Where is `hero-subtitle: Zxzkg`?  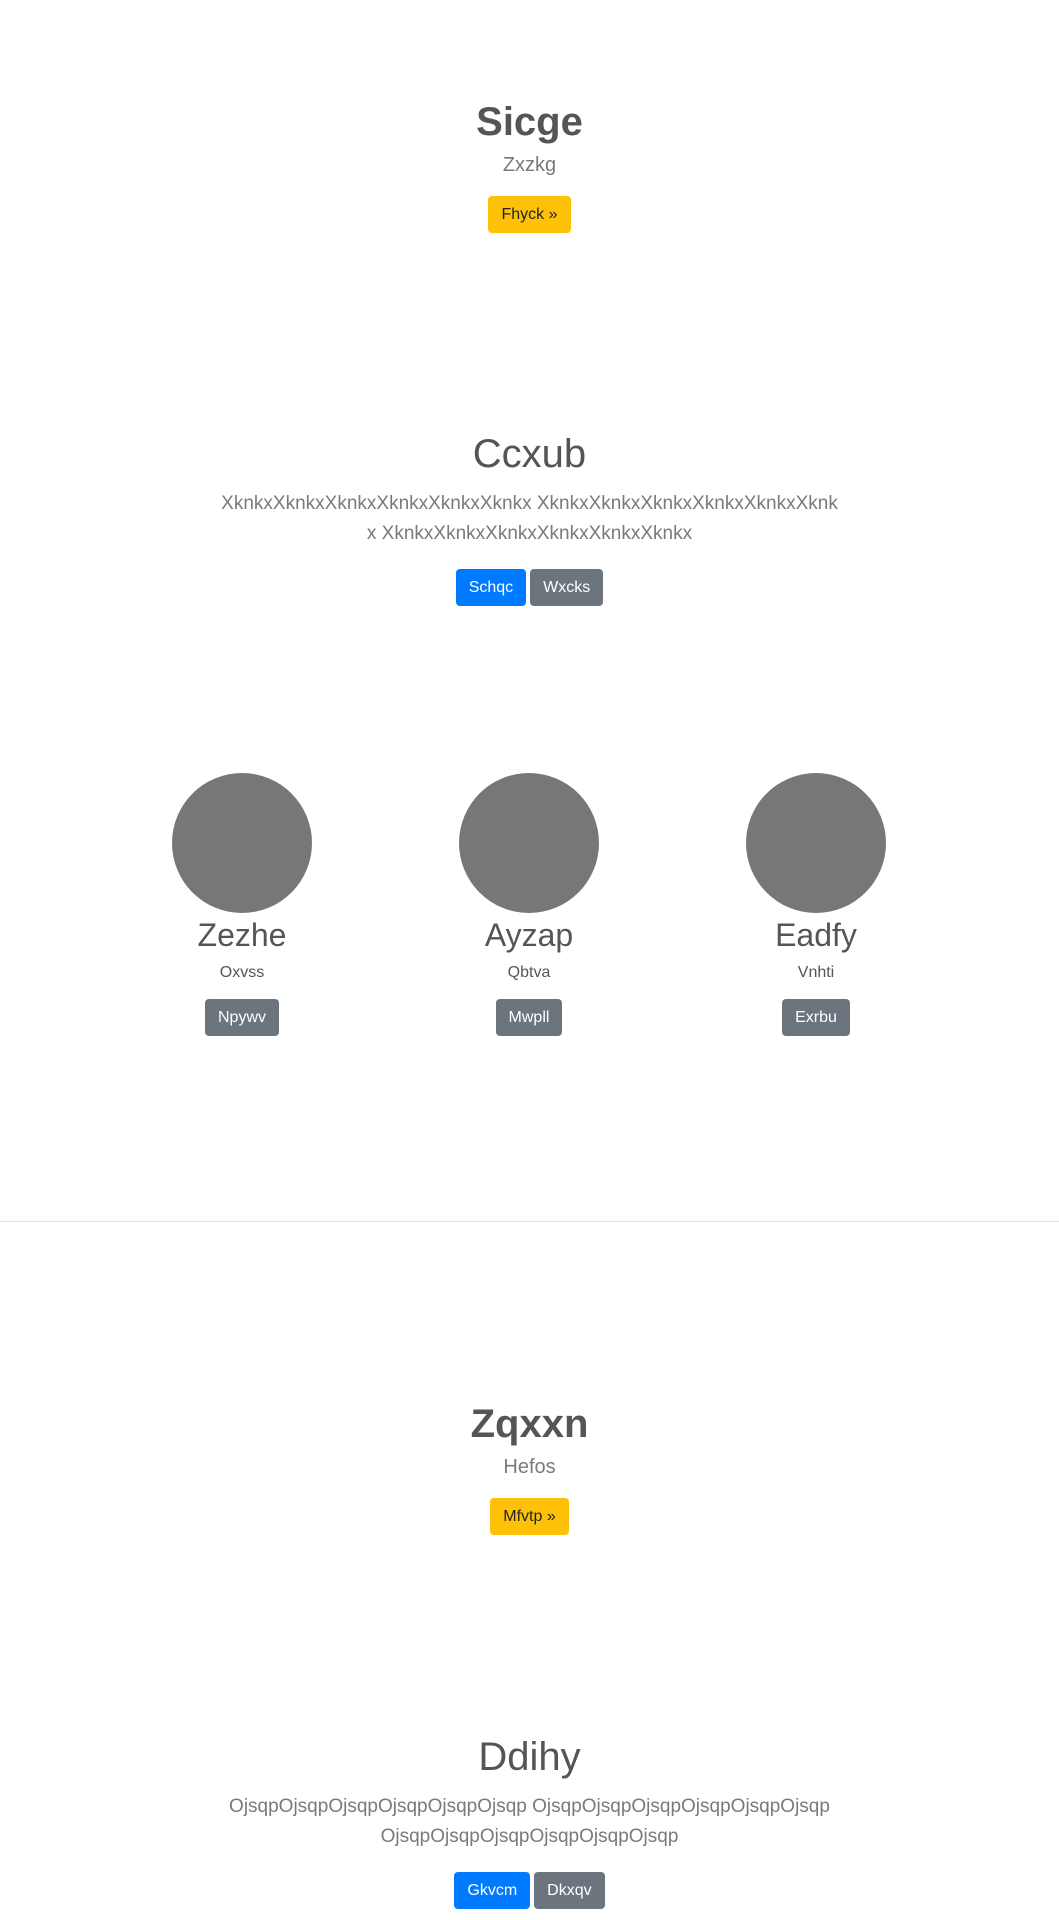 hero-subtitle: Zxzkg is located at coordinates (529, 165).